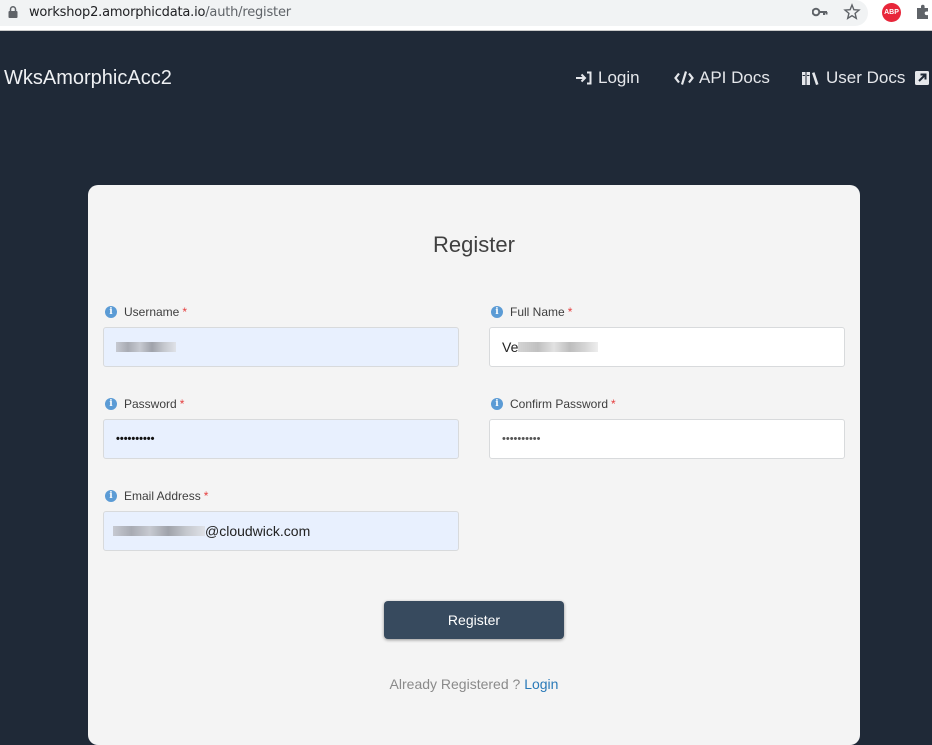  What do you see at coordinates (584, 78) in the screenshot?
I see `sign-in-icon` at bounding box center [584, 78].